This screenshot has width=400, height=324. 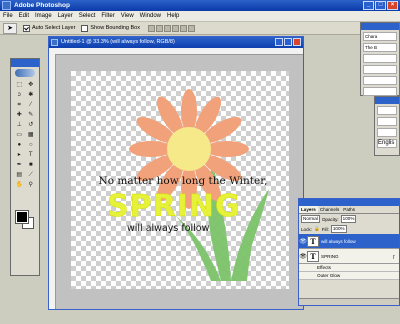 What do you see at coordinates (87, 16) in the screenshot?
I see `menu-select: Select` at bounding box center [87, 16].